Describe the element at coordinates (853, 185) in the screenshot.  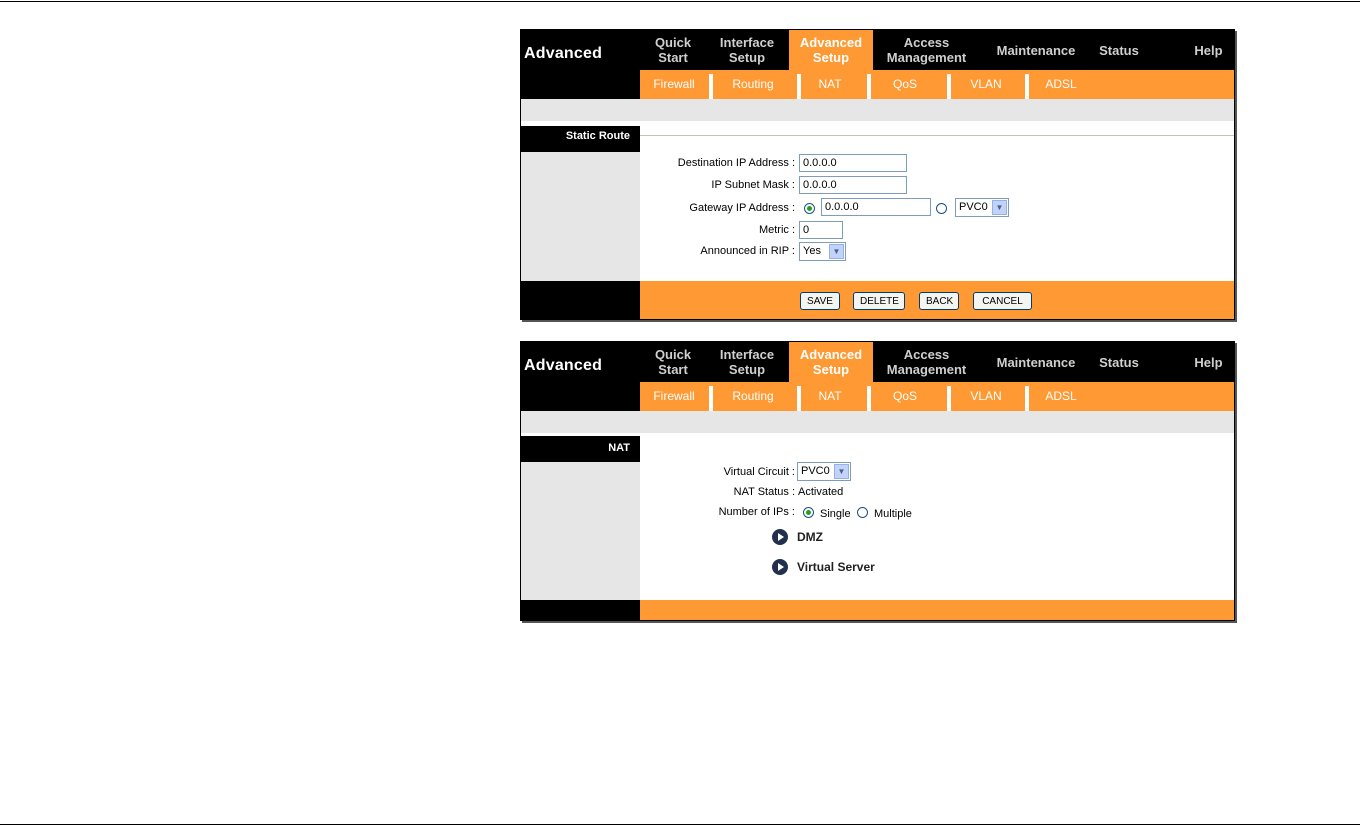
I see `subnet-mask-input` at that location.